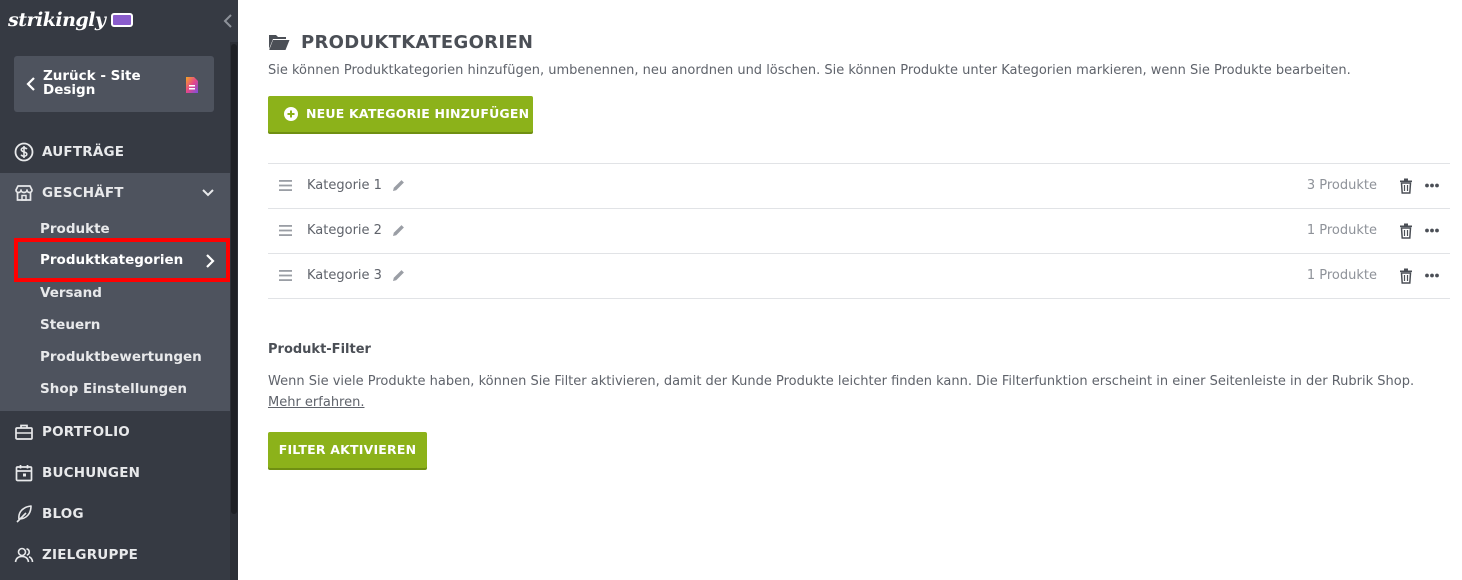 The height and width of the screenshot is (580, 1462). Describe the element at coordinates (418, 113) in the screenshot. I see `add-category-label: NEUE KATEGORIE HINZUFÜGEN` at that location.